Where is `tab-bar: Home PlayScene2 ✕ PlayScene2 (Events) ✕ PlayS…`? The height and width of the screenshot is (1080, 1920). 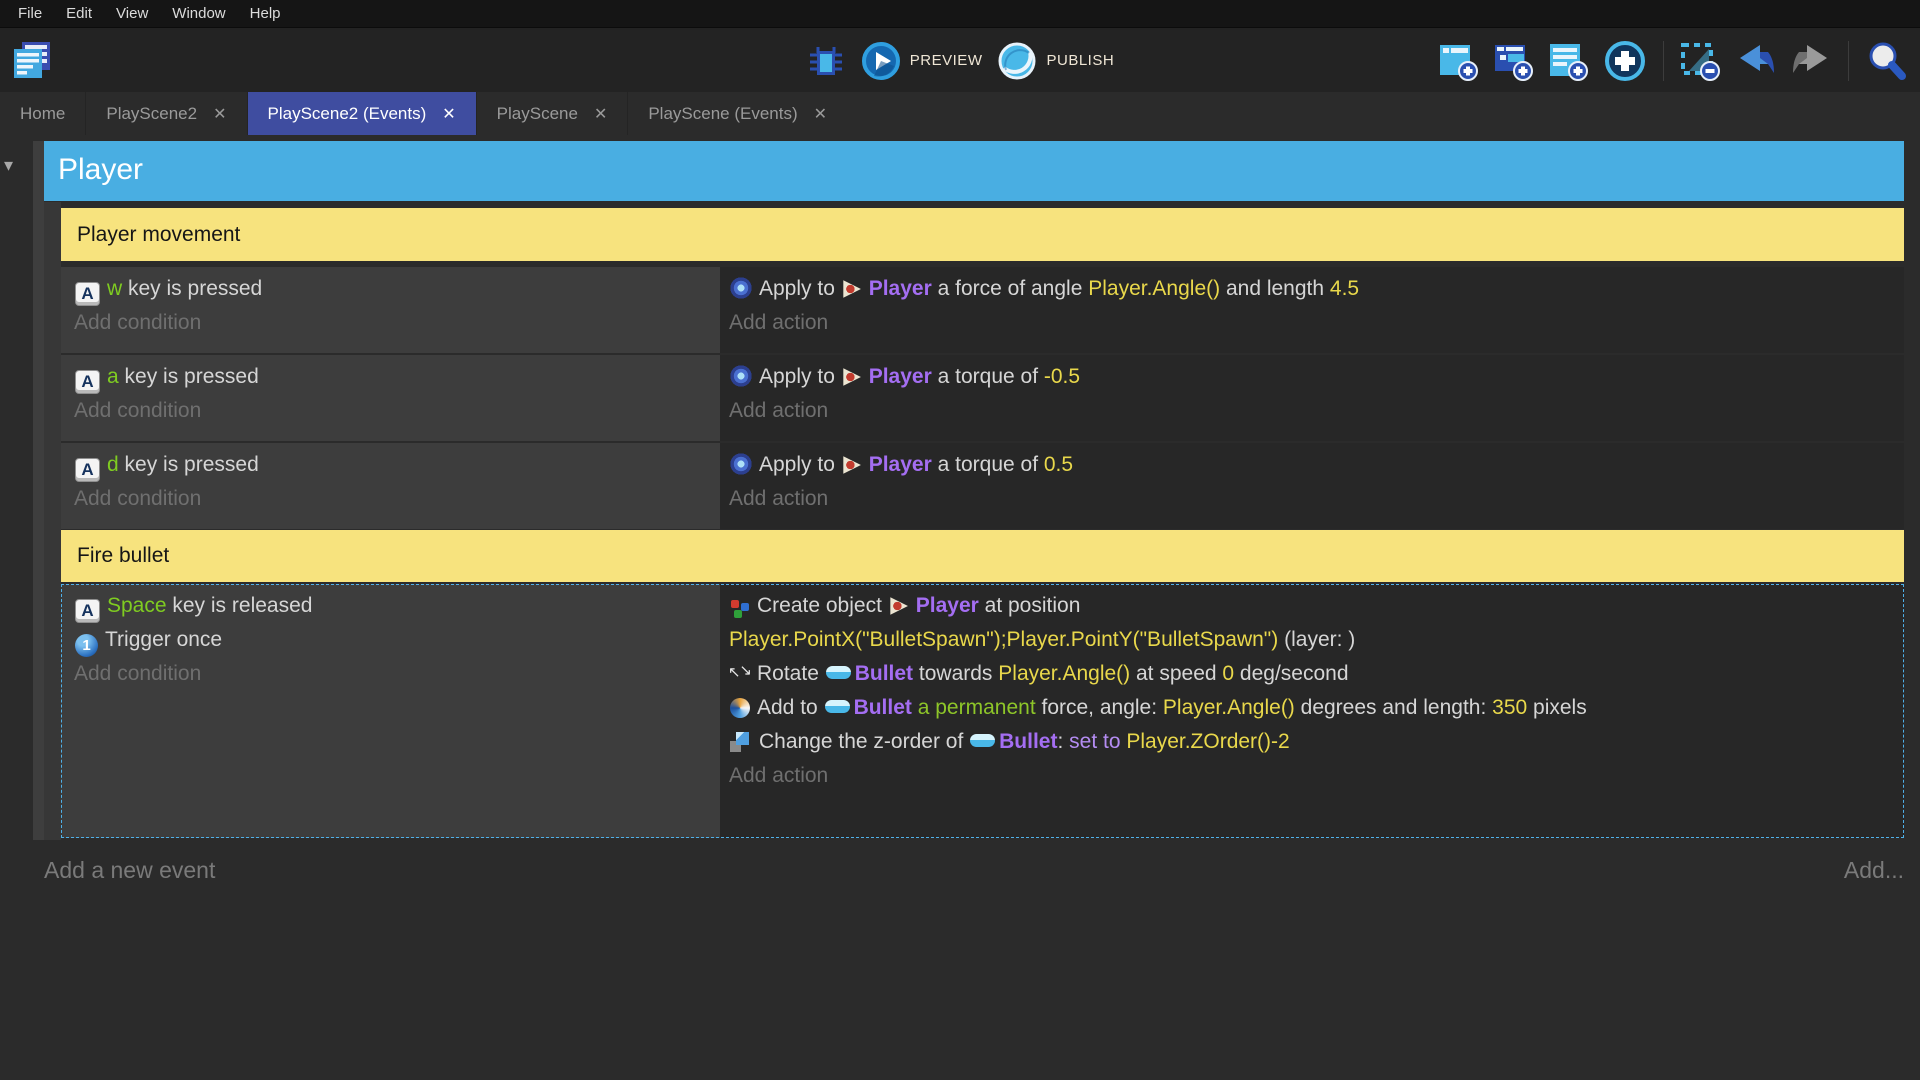 tab-bar: Home PlayScene2 ✕ PlayScene2 (Events) ✕ PlayS… is located at coordinates (960, 113).